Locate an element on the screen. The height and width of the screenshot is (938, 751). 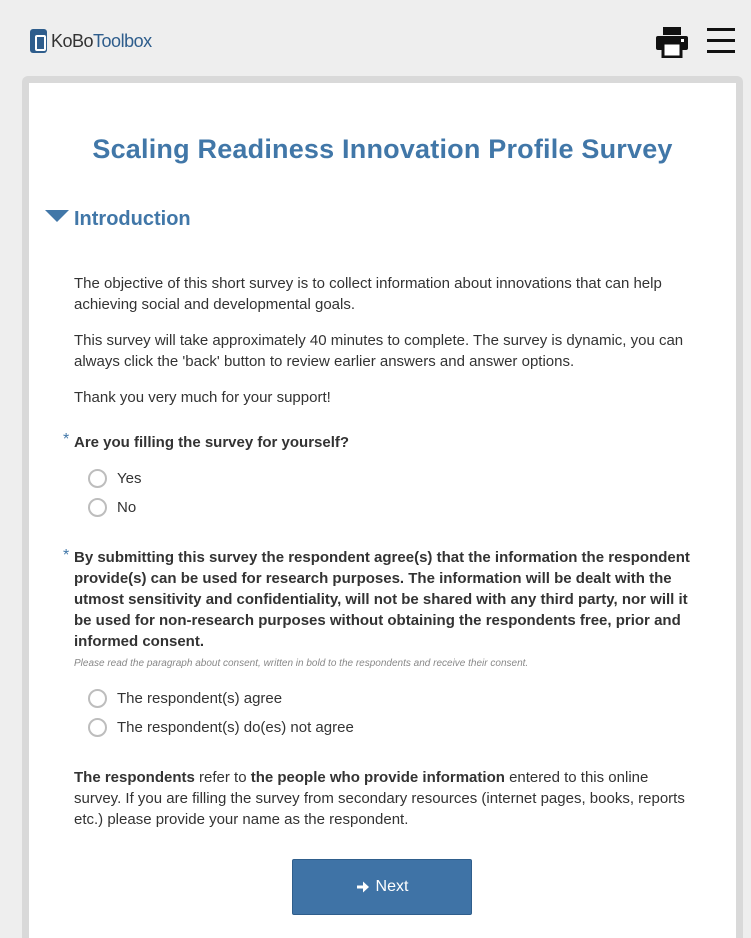
logo-icon is located at coordinates (38, 41).